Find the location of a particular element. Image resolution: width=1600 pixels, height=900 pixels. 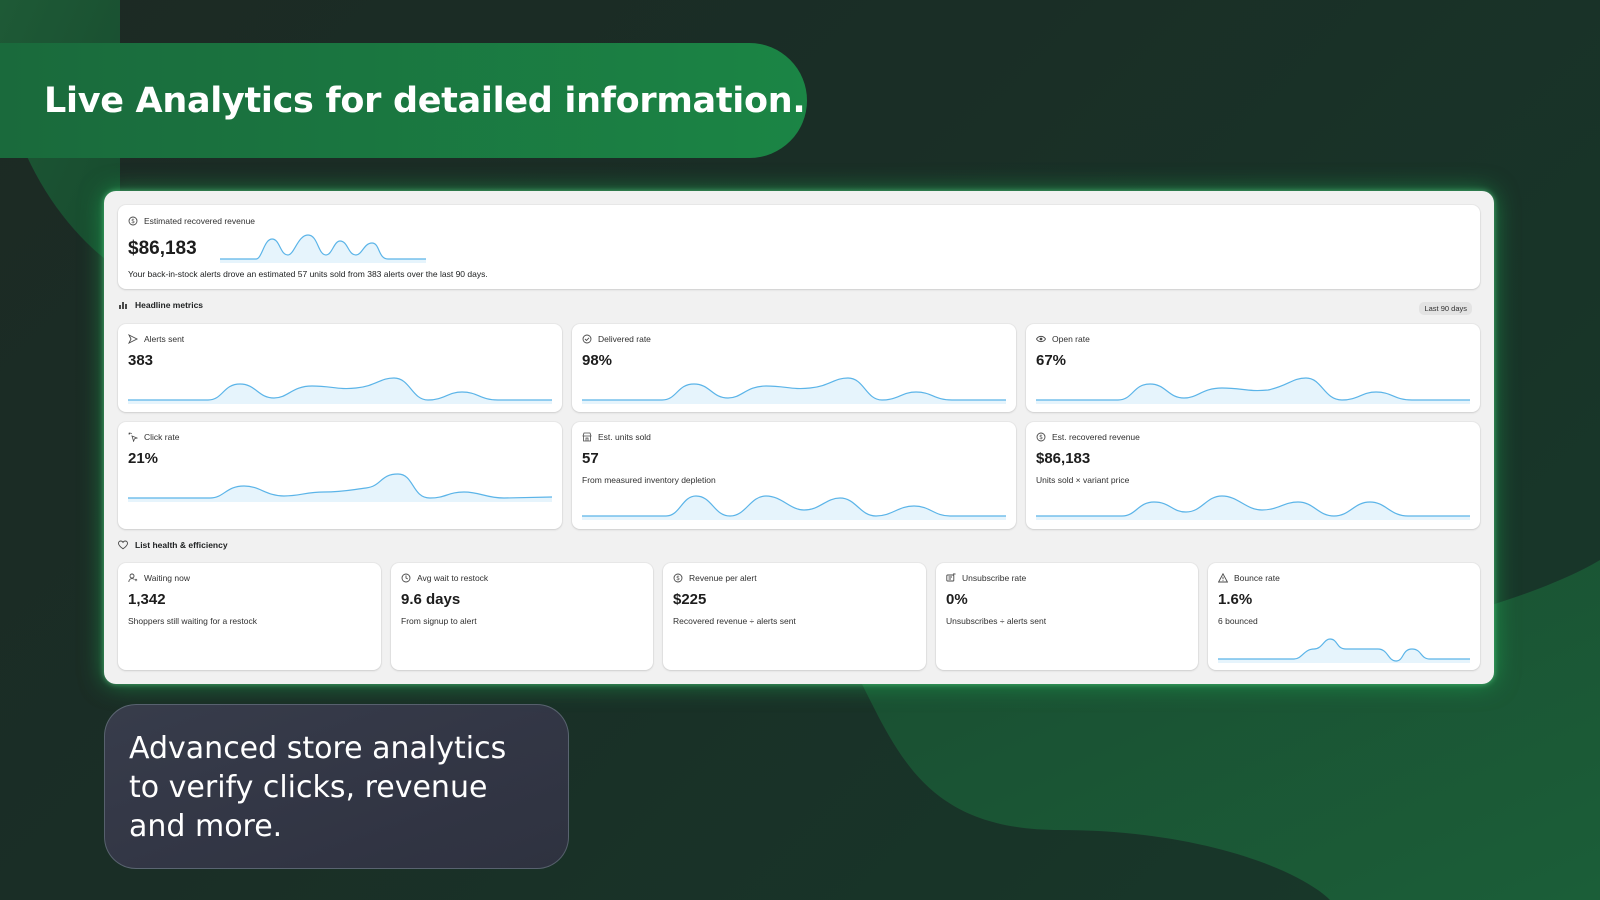

metric-label: Avg wait to restock is located at coordinates (453, 578).